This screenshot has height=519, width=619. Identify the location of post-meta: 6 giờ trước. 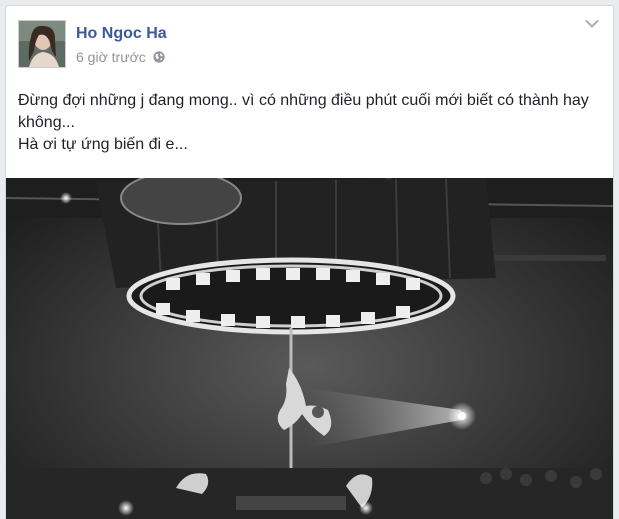
(120, 57).